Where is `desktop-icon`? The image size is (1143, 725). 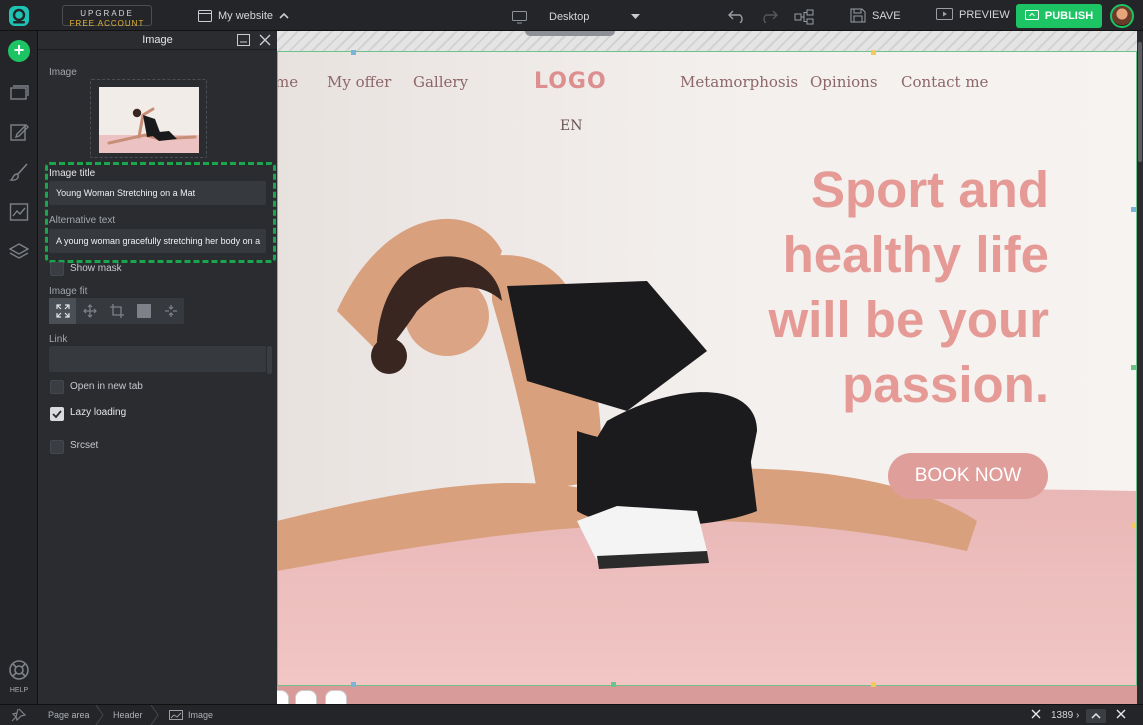 desktop-icon is located at coordinates (519, 17).